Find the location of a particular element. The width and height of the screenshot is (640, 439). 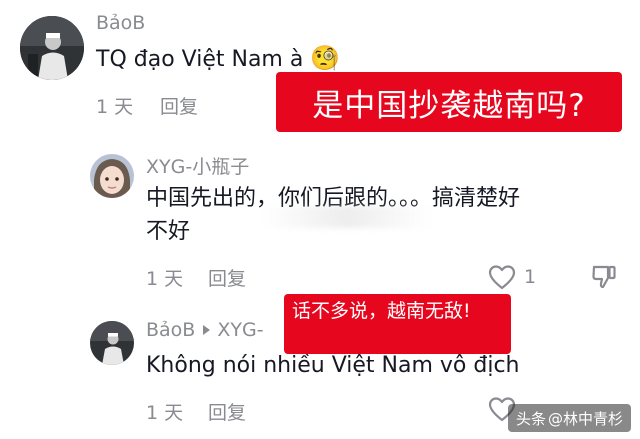

overlay-banner-invincible-text: 话不多说，越南无敌! is located at coordinates (381, 311).